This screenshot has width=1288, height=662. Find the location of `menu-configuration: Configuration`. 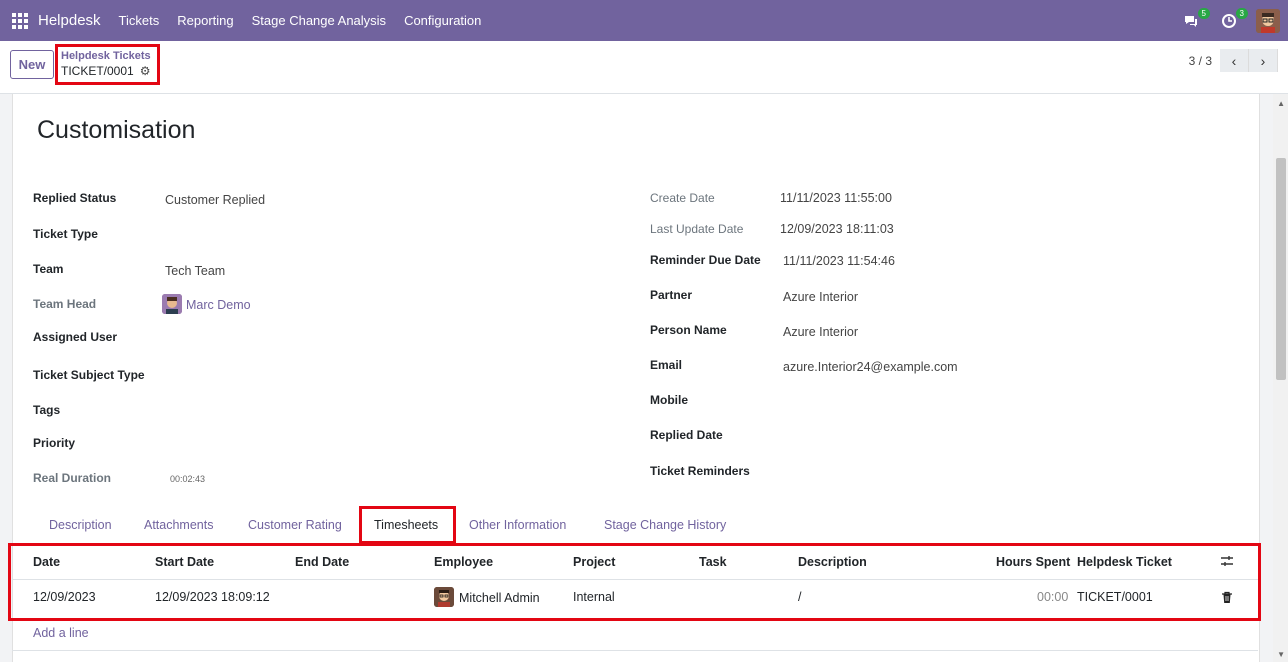

menu-configuration: Configuration is located at coordinates (442, 20).